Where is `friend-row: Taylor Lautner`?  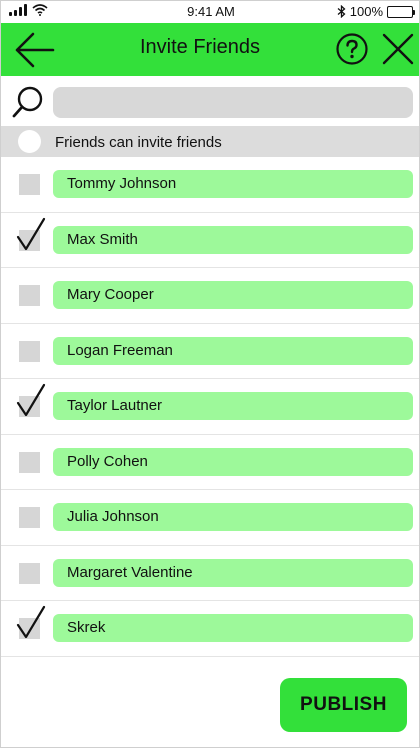 friend-row: Taylor Lautner is located at coordinates (210, 407).